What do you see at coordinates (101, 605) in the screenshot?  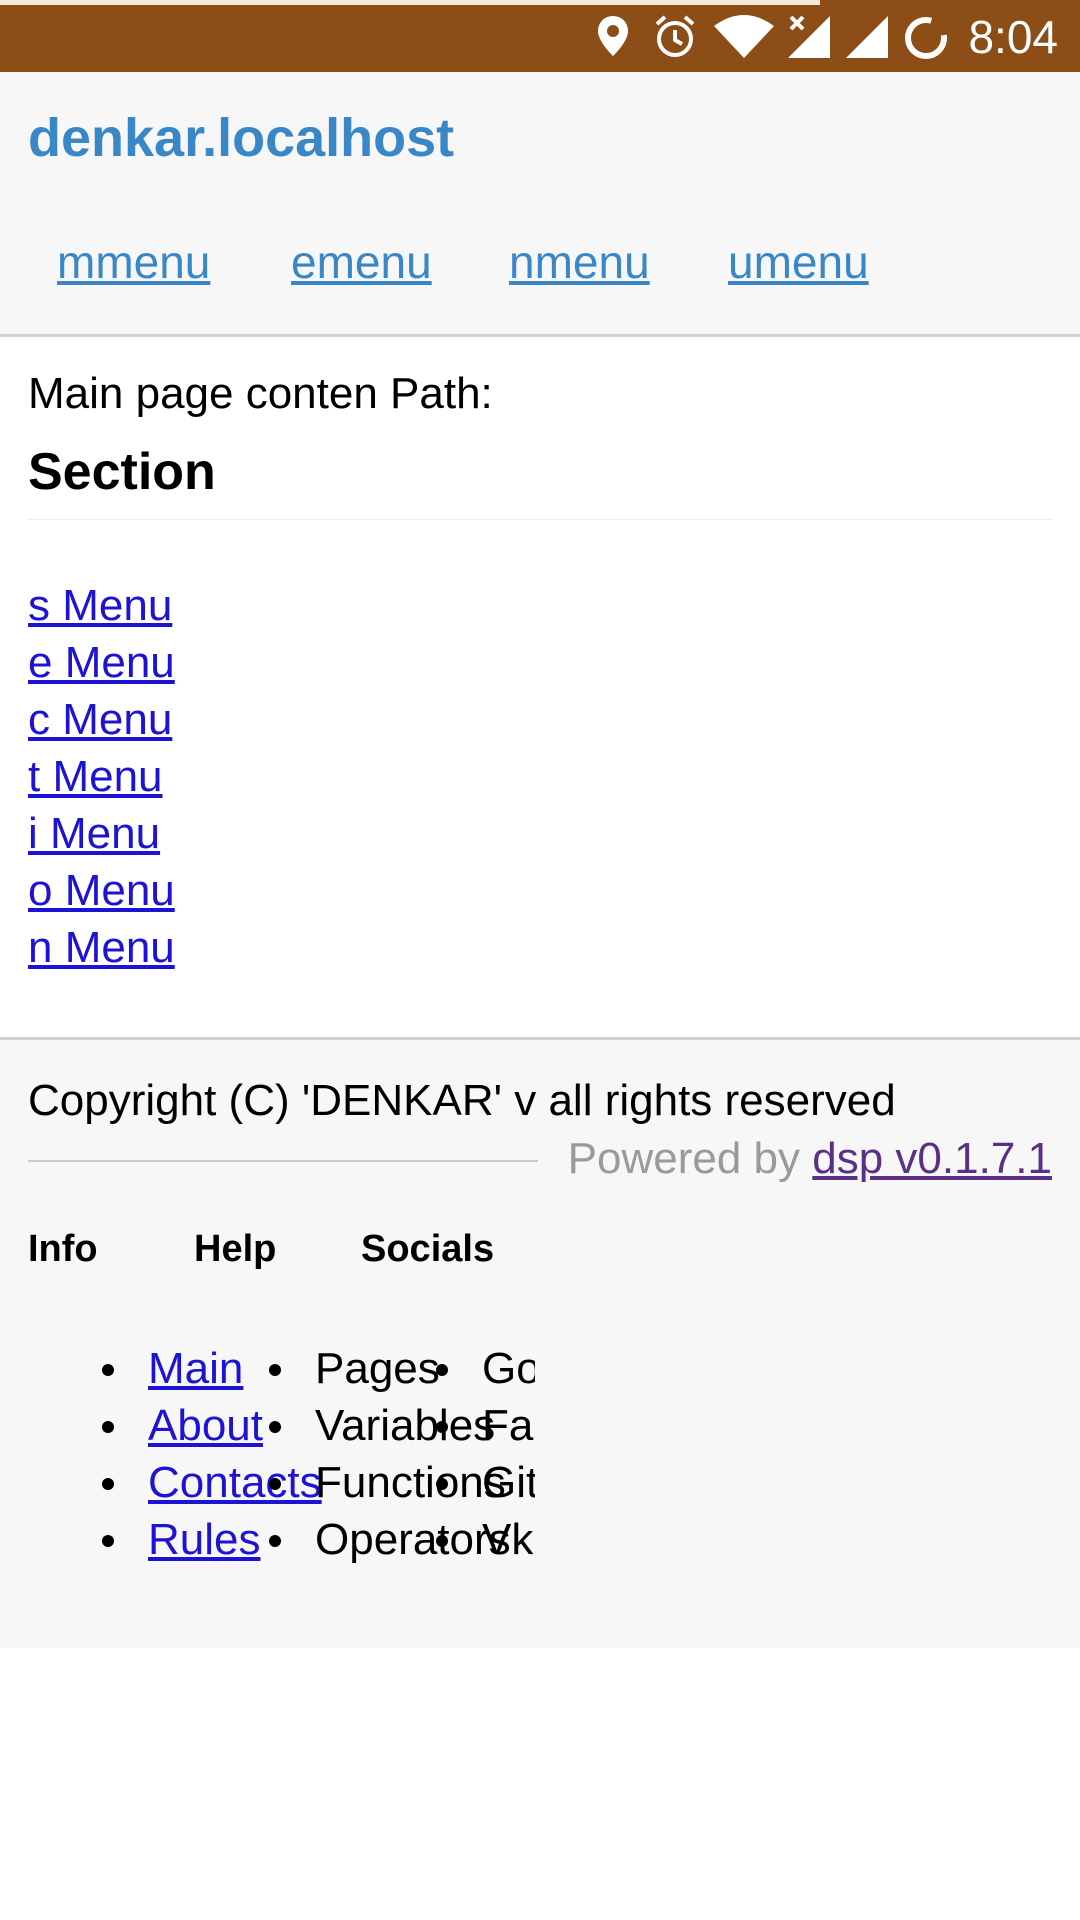 I see `menu-link-s: s Menu` at bounding box center [101, 605].